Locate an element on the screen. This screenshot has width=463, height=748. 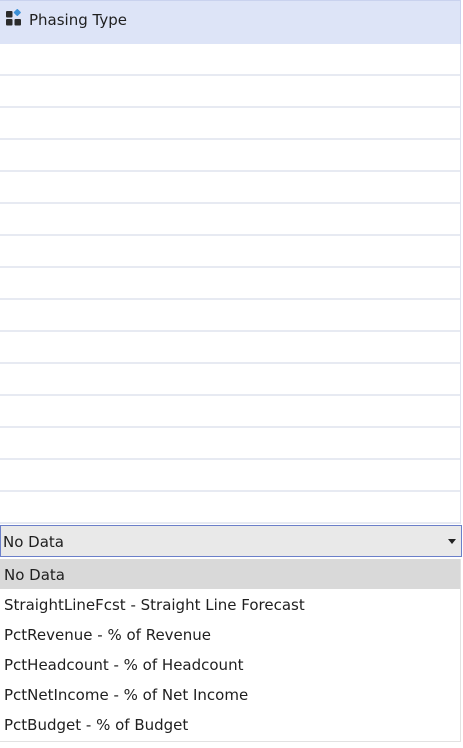
dropdown-option-label: PctNetIncome - % of Net Income is located at coordinates (126, 695).